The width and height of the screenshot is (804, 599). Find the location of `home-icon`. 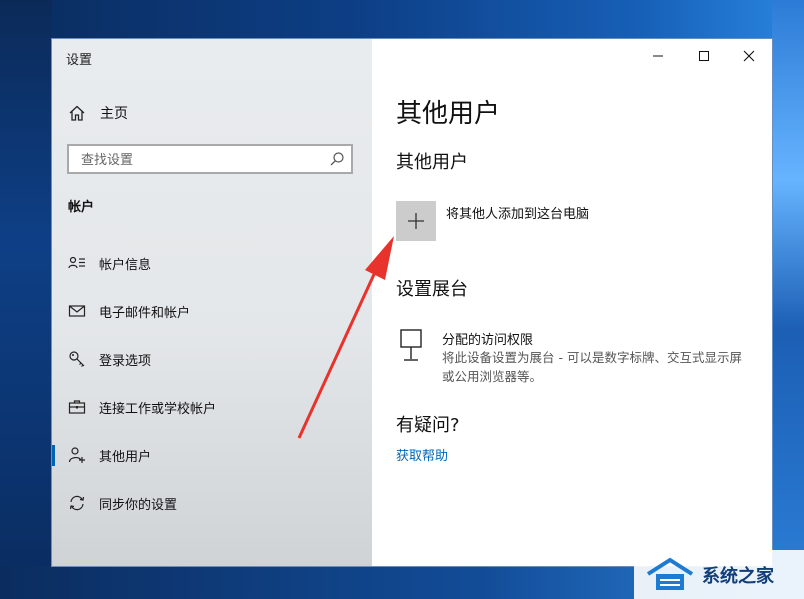

home-icon is located at coordinates (77, 113).